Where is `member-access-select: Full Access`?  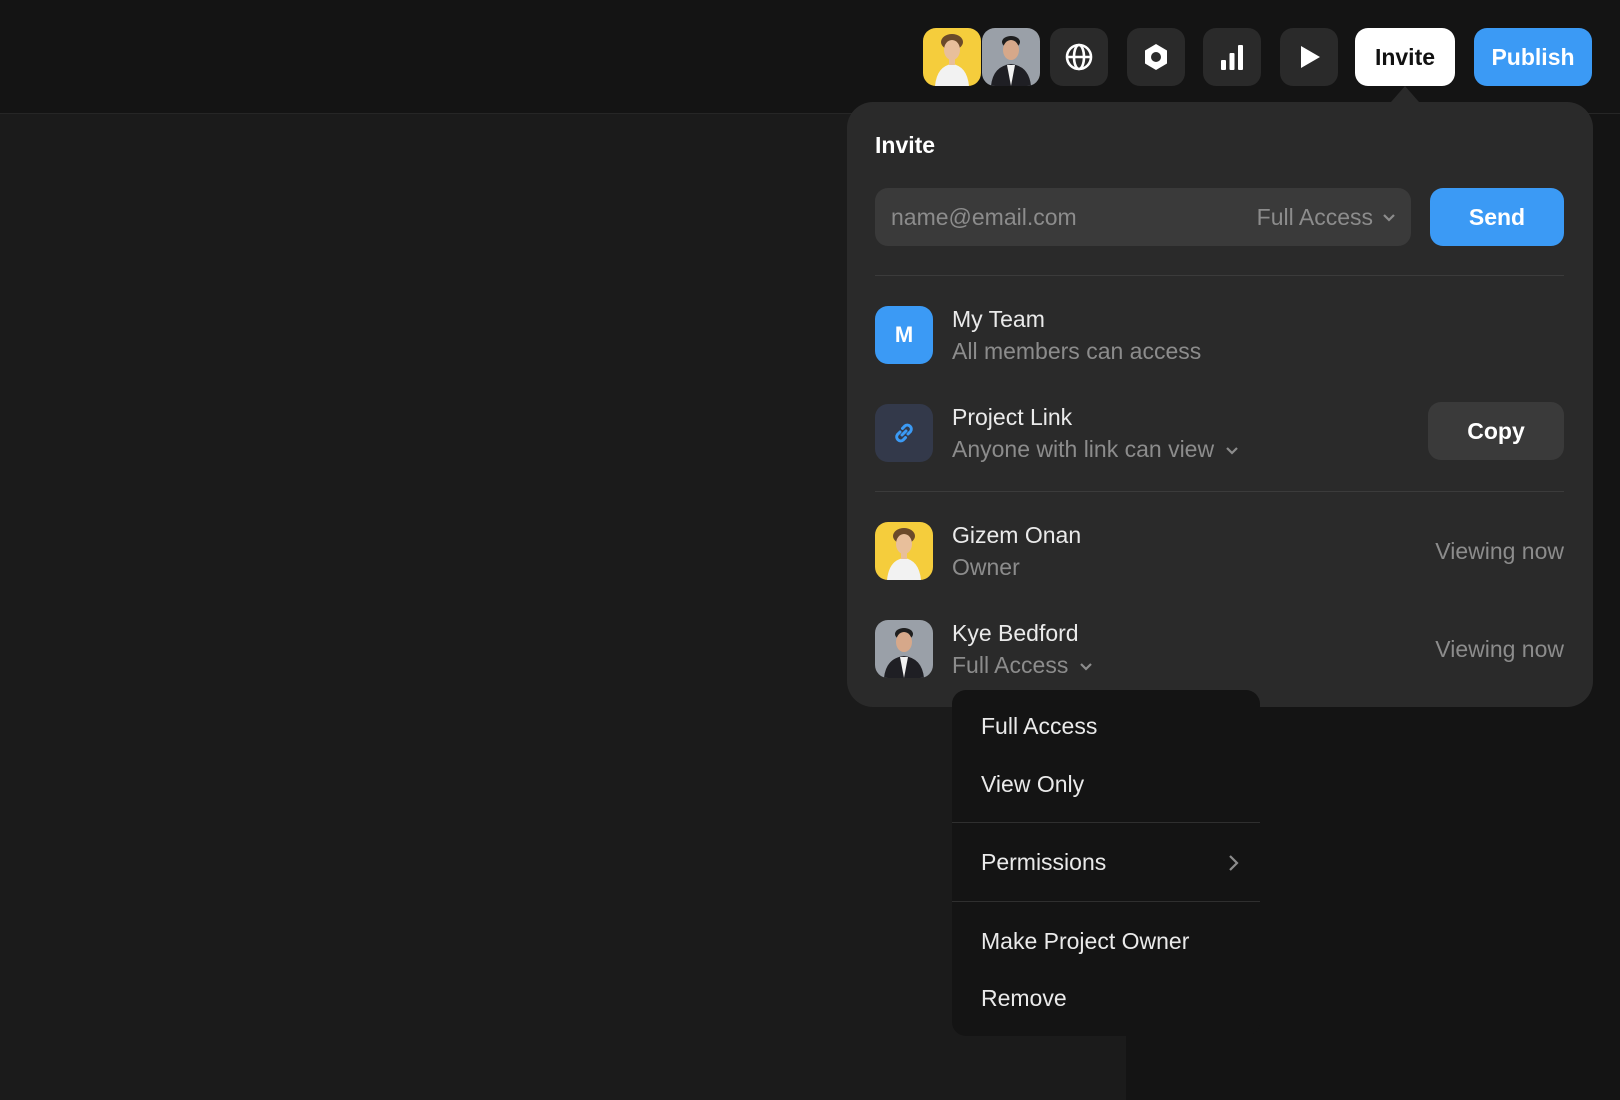 member-access-select: Full Access is located at coordinates (1023, 665).